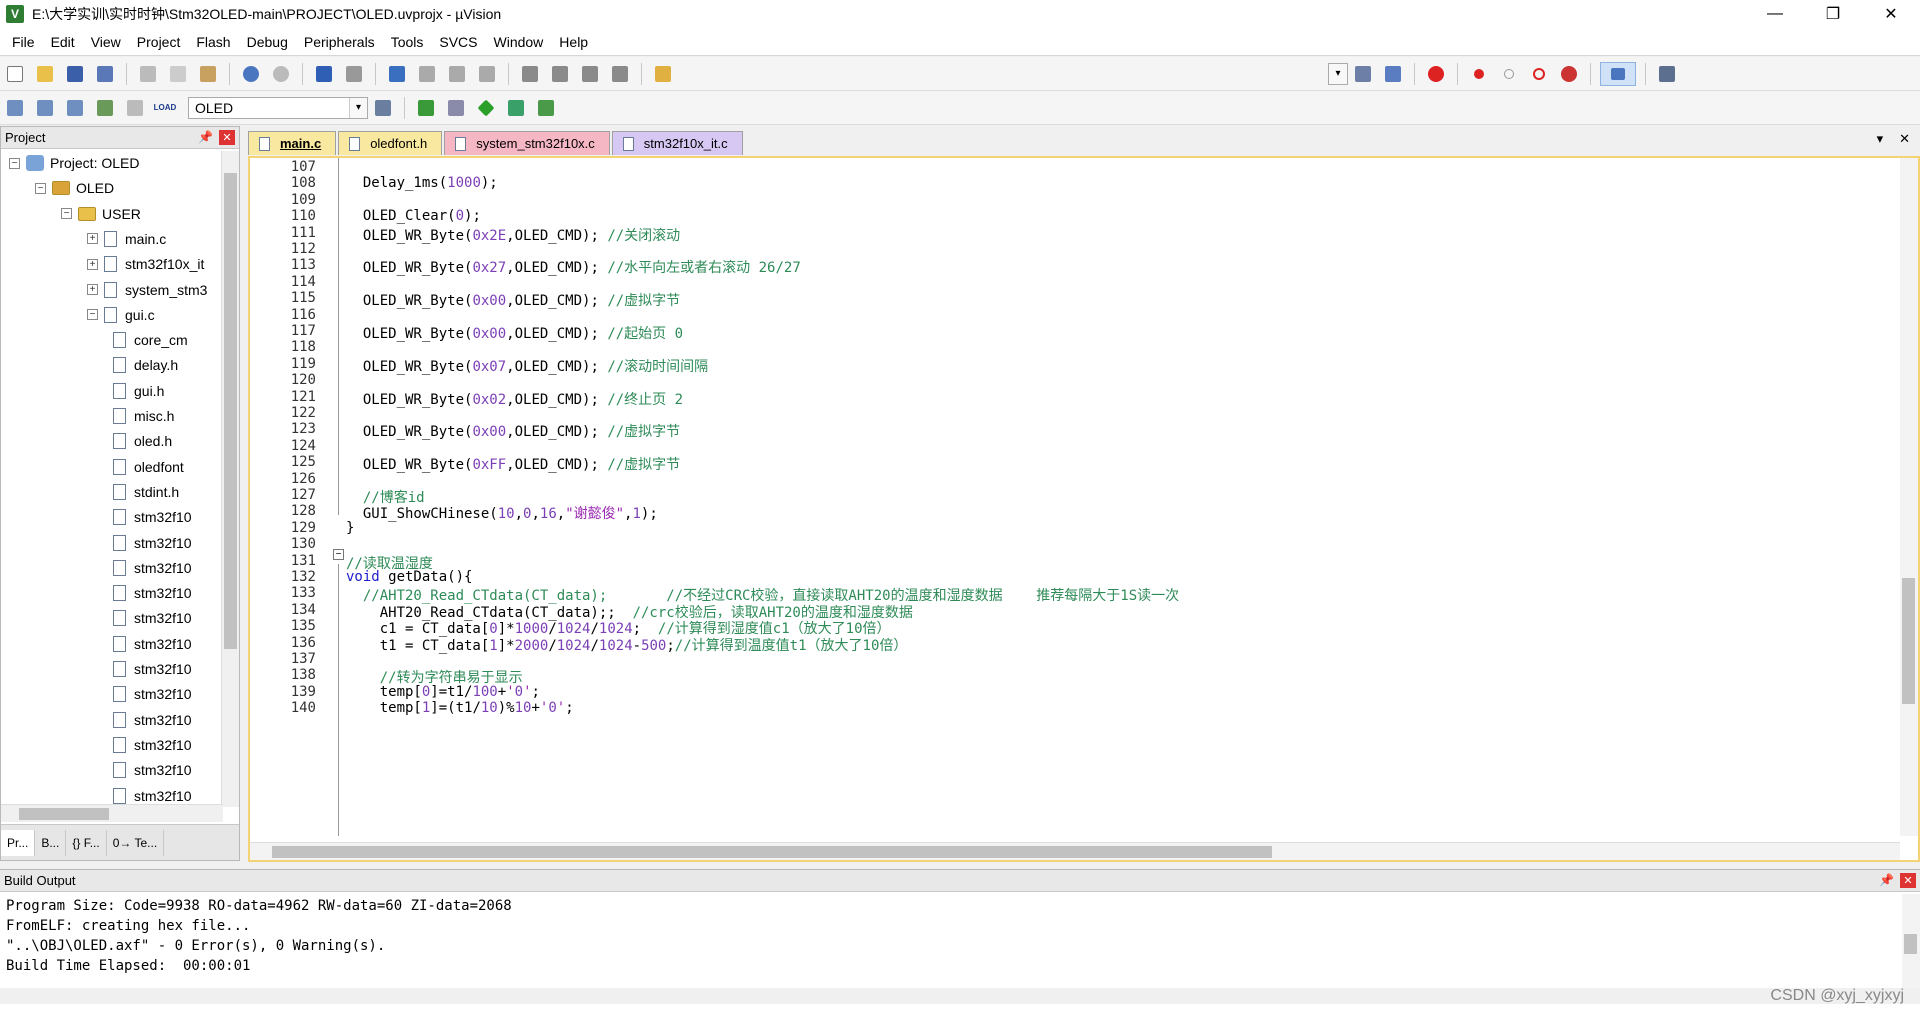  What do you see at coordinates (146, 492) in the screenshot?
I see `tree-item: stdint.h` at bounding box center [146, 492].